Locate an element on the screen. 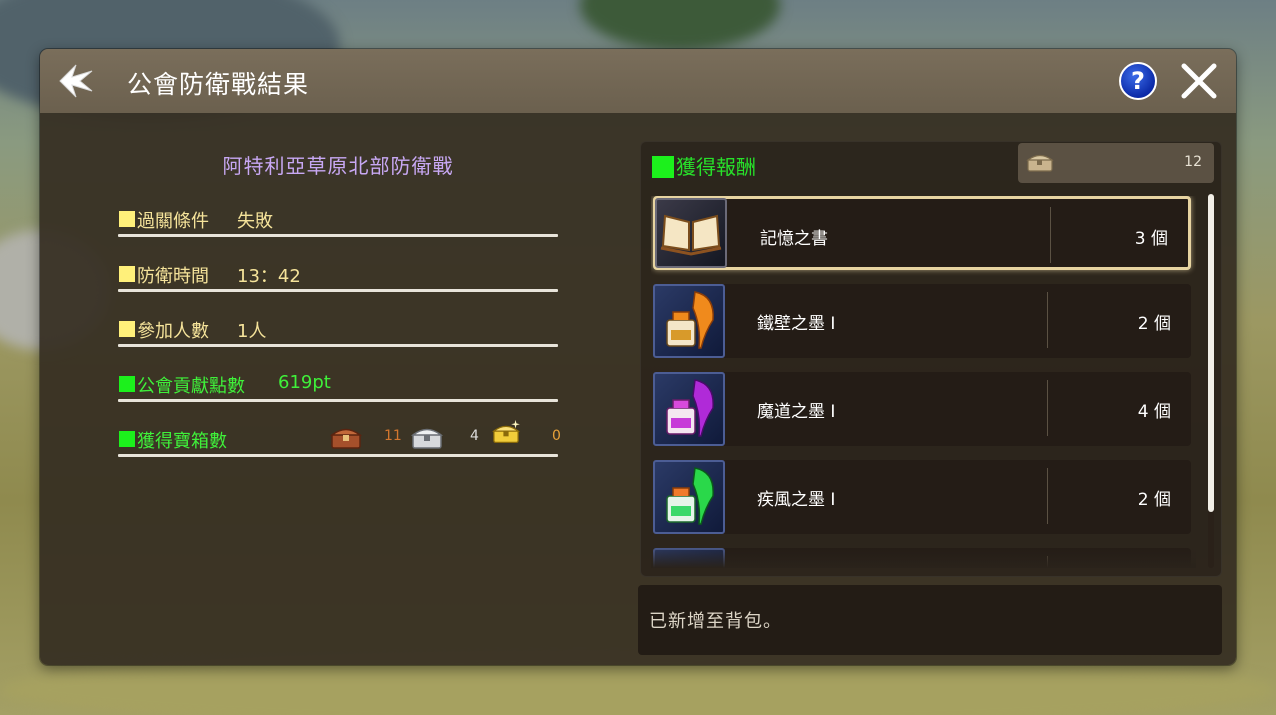 The image size is (1276, 715). stat-label: 獲得寶箱數 is located at coordinates (182, 441).